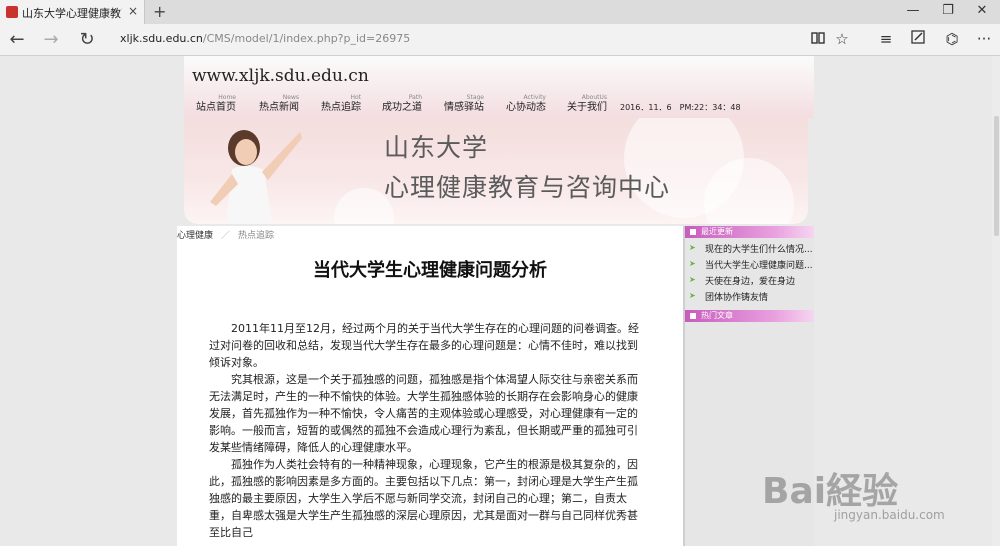 This screenshot has width=1000, height=546. What do you see at coordinates (161, 38) in the screenshot?
I see `url-domain: xljk.sdu.edu.cn` at bounding box center [161, 38].